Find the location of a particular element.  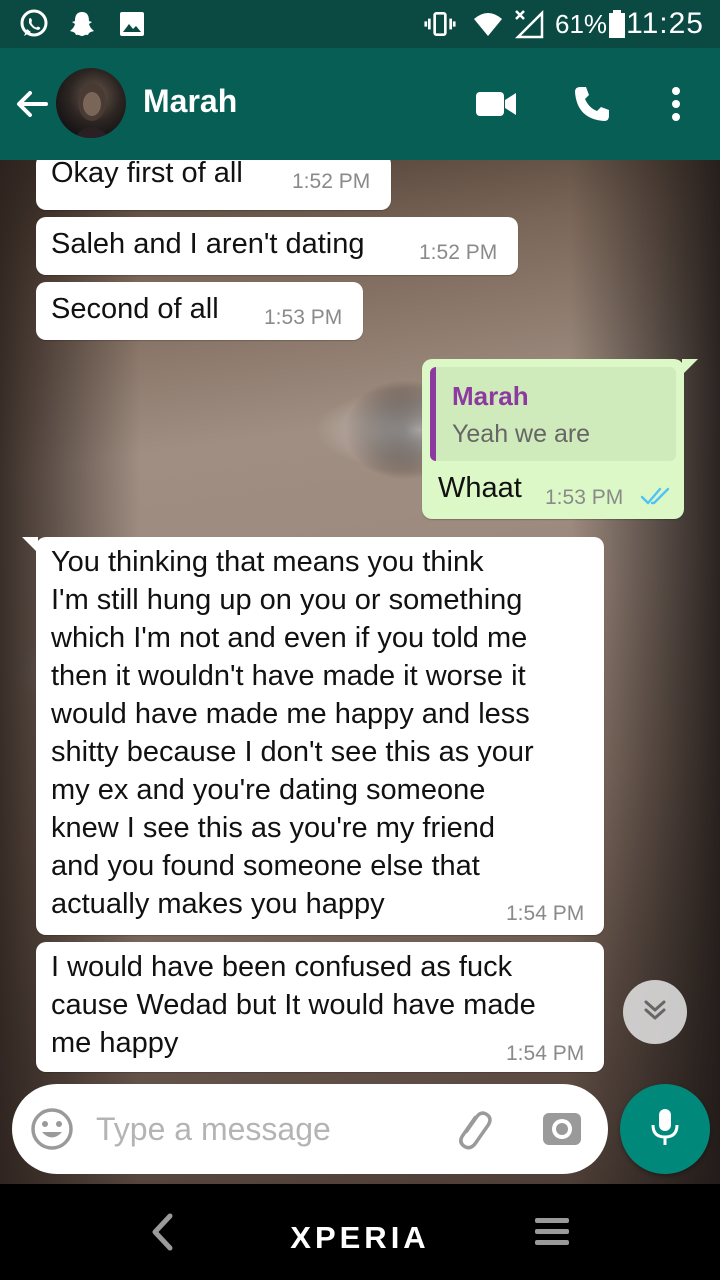

more-options-icon is located at coordinates (676, 104).